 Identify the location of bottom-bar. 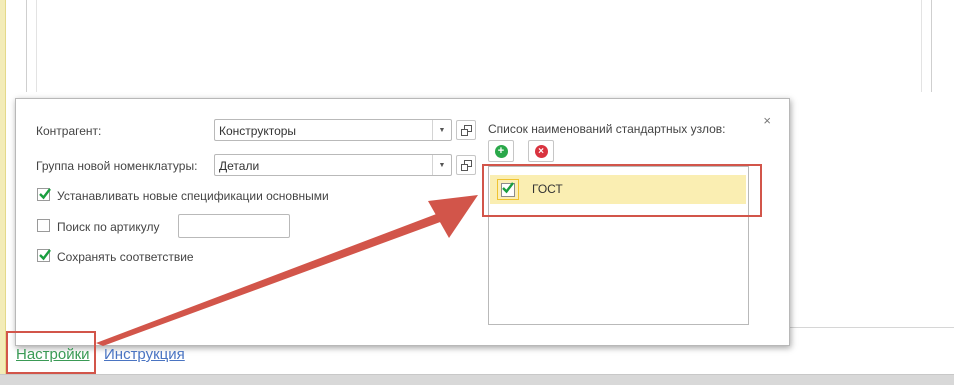
(477, 379).